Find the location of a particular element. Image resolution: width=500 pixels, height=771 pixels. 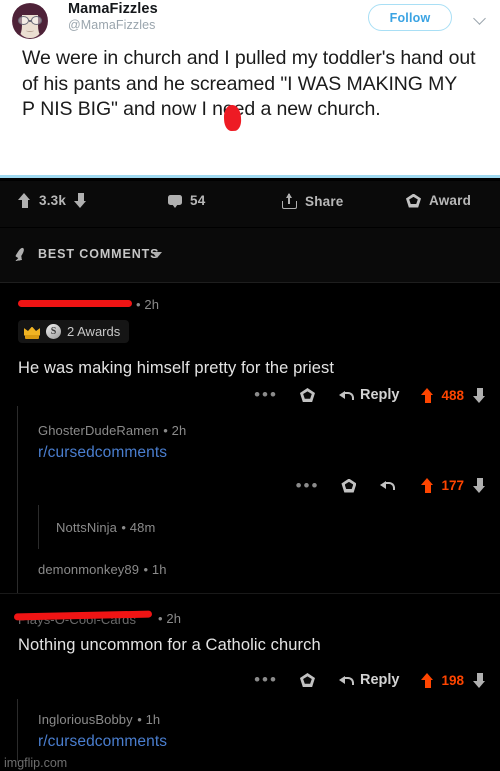

follow-button: Follow is located at coordinates (410, 17).